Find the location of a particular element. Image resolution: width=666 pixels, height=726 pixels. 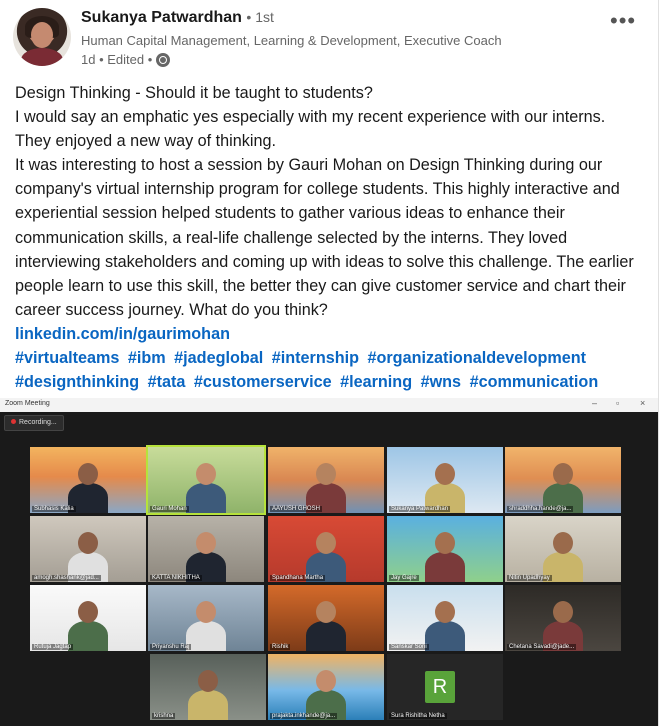

post-meta: 1d • Edited • is located at coordinates (126, 59).